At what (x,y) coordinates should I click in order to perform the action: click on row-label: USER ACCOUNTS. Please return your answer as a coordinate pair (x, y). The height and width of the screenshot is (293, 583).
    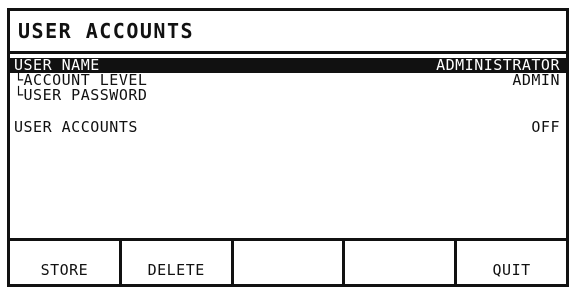
    Looking at the image, I should click on (76, 127).